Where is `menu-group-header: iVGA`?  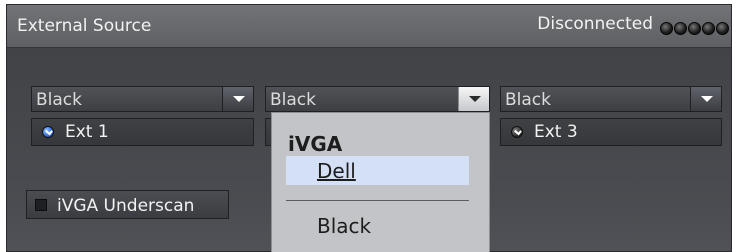 menu-group-header: iVGA is located at coordinates (315, 144).